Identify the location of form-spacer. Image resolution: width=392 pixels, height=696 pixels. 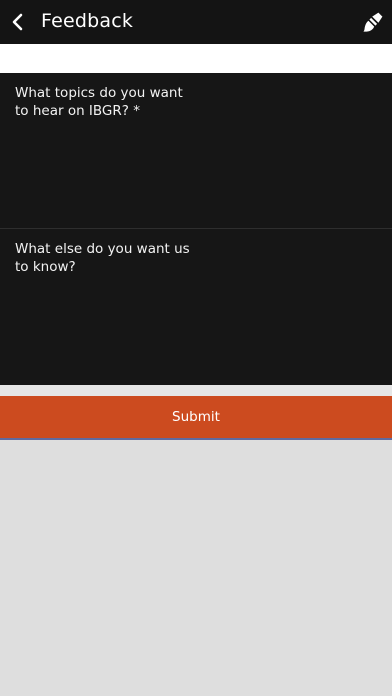
(196, 390).